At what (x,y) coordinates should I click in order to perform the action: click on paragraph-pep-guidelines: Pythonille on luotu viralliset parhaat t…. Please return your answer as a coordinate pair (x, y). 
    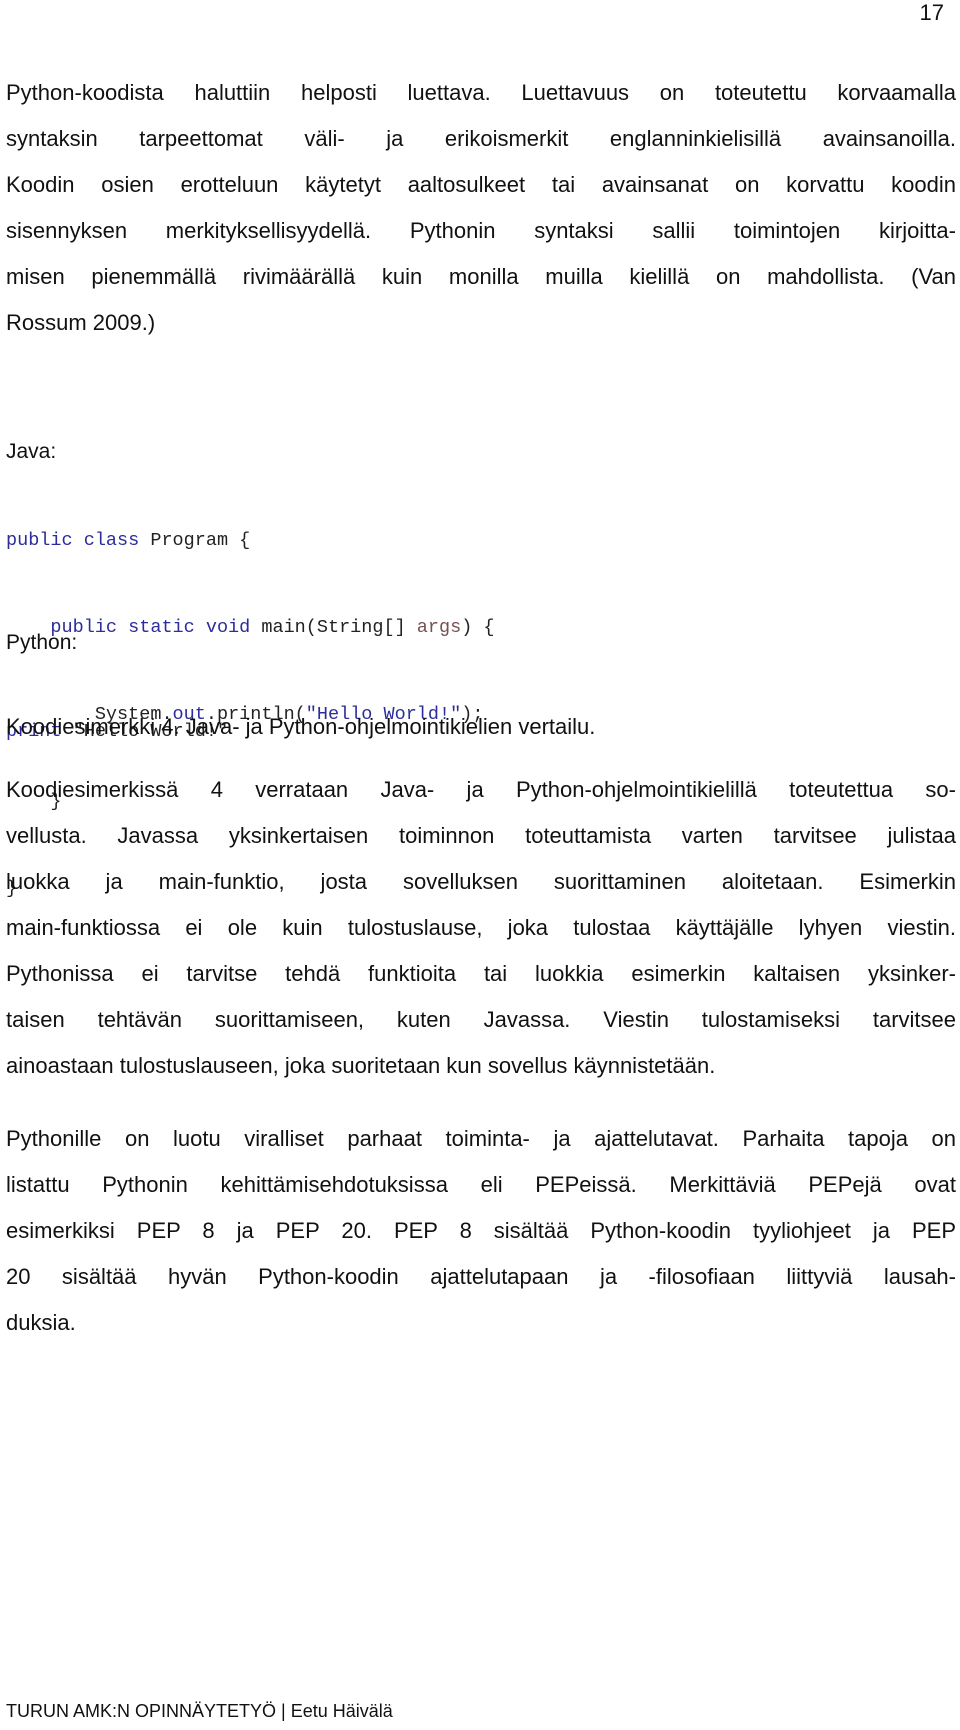
    Looking at the image, I should click on (481, 1231).